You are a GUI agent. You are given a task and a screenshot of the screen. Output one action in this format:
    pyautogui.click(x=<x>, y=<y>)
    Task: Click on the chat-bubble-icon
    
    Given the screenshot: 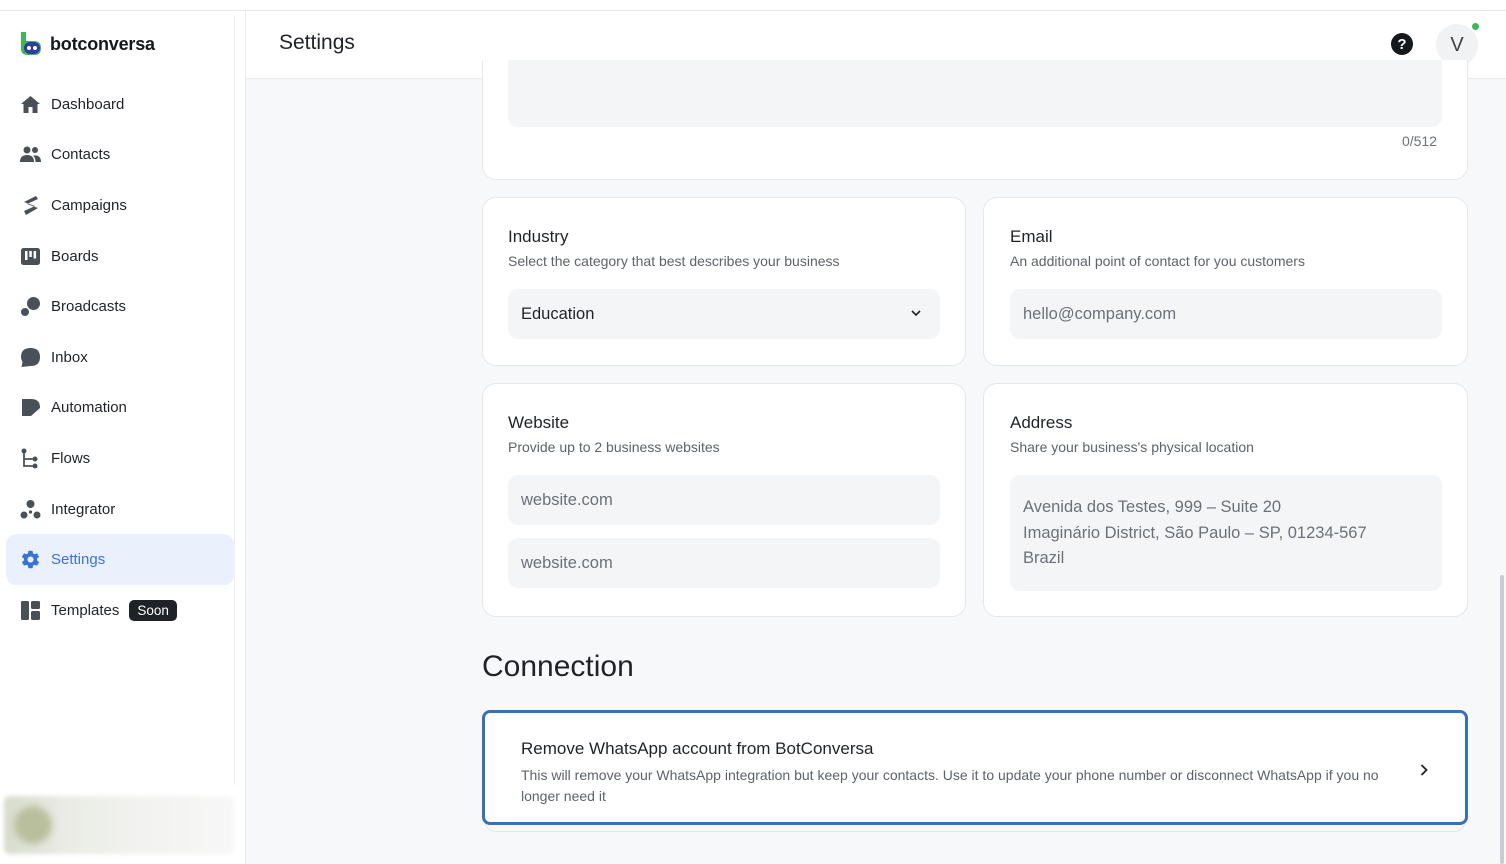 What is the action you would take?
    pyautogui.click(x=30, y=357)
    